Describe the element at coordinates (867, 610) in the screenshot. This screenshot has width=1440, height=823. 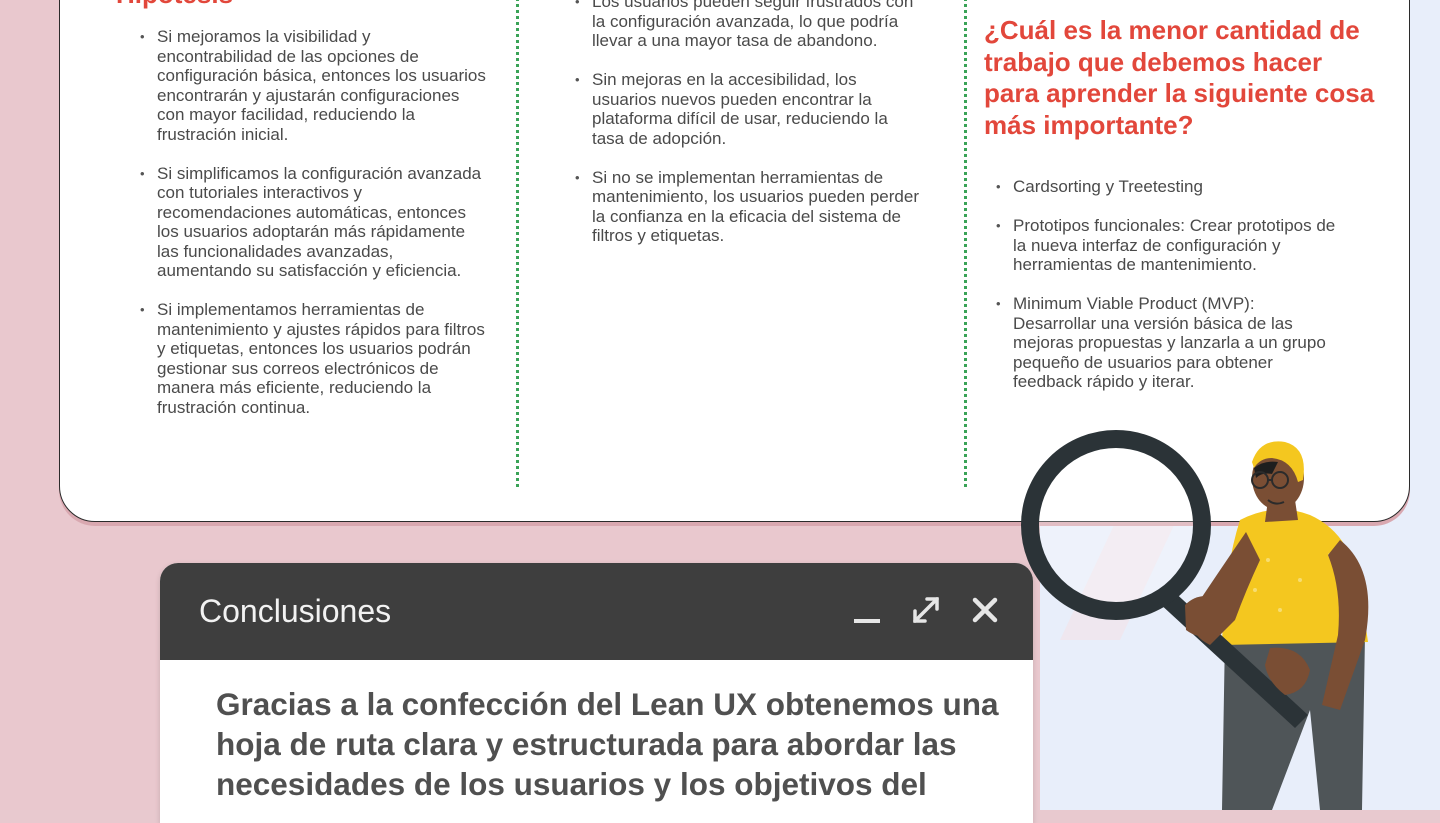
I see `minimize-icon` at that location.